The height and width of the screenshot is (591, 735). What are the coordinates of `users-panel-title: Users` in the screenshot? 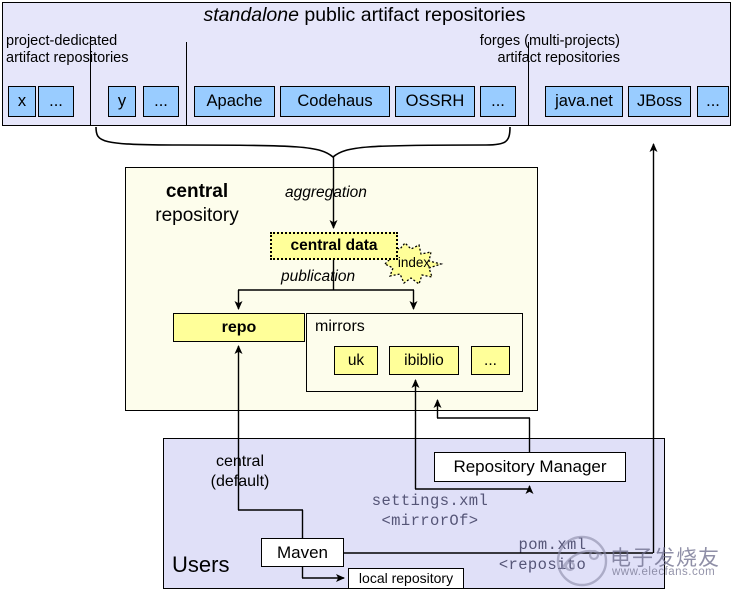 It's located at (201, 564).